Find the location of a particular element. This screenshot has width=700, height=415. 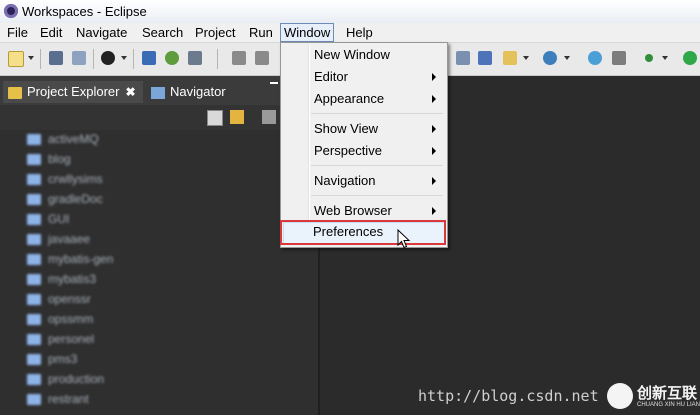

link-with-editor-icon is located at coordinates (237, 117).